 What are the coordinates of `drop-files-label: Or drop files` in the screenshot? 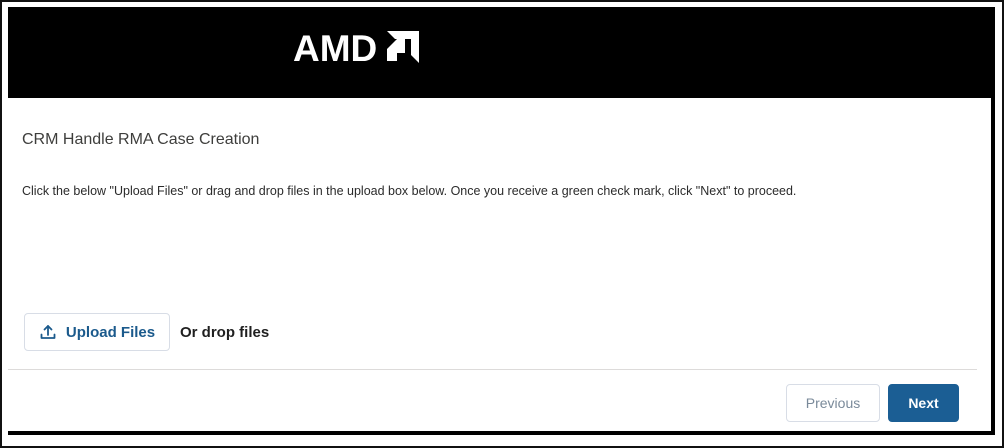 It's located at (225, 332).